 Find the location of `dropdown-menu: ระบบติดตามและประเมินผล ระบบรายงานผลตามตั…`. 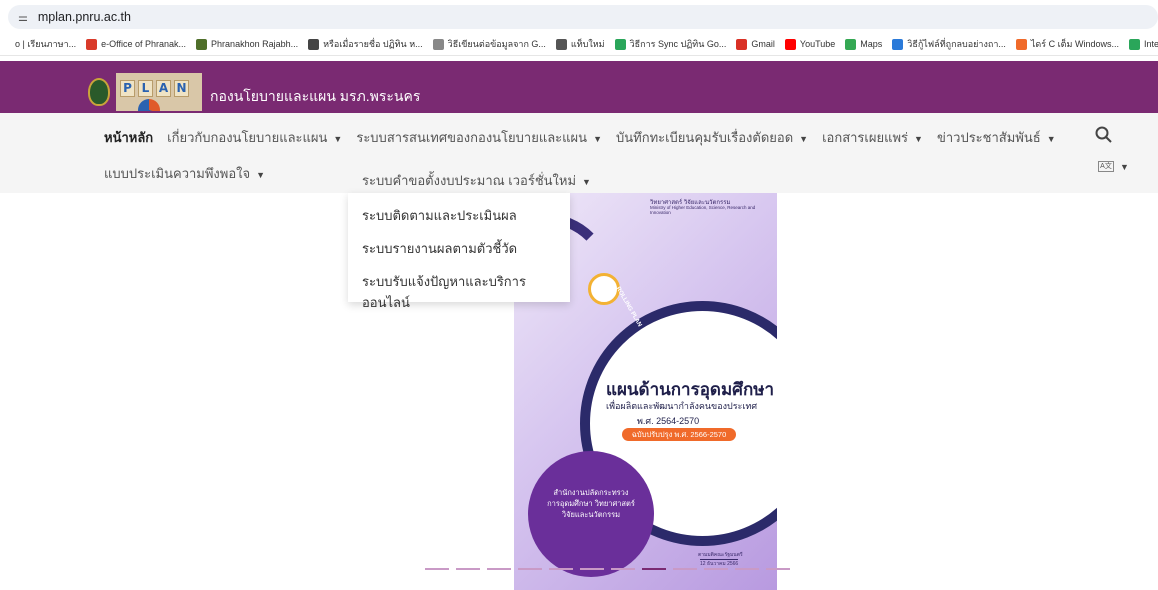

dropdown-menu: ระบบติดตามและประเมินผล ระบบรายงานผลตามตั… is located at coordinates (459, 251).